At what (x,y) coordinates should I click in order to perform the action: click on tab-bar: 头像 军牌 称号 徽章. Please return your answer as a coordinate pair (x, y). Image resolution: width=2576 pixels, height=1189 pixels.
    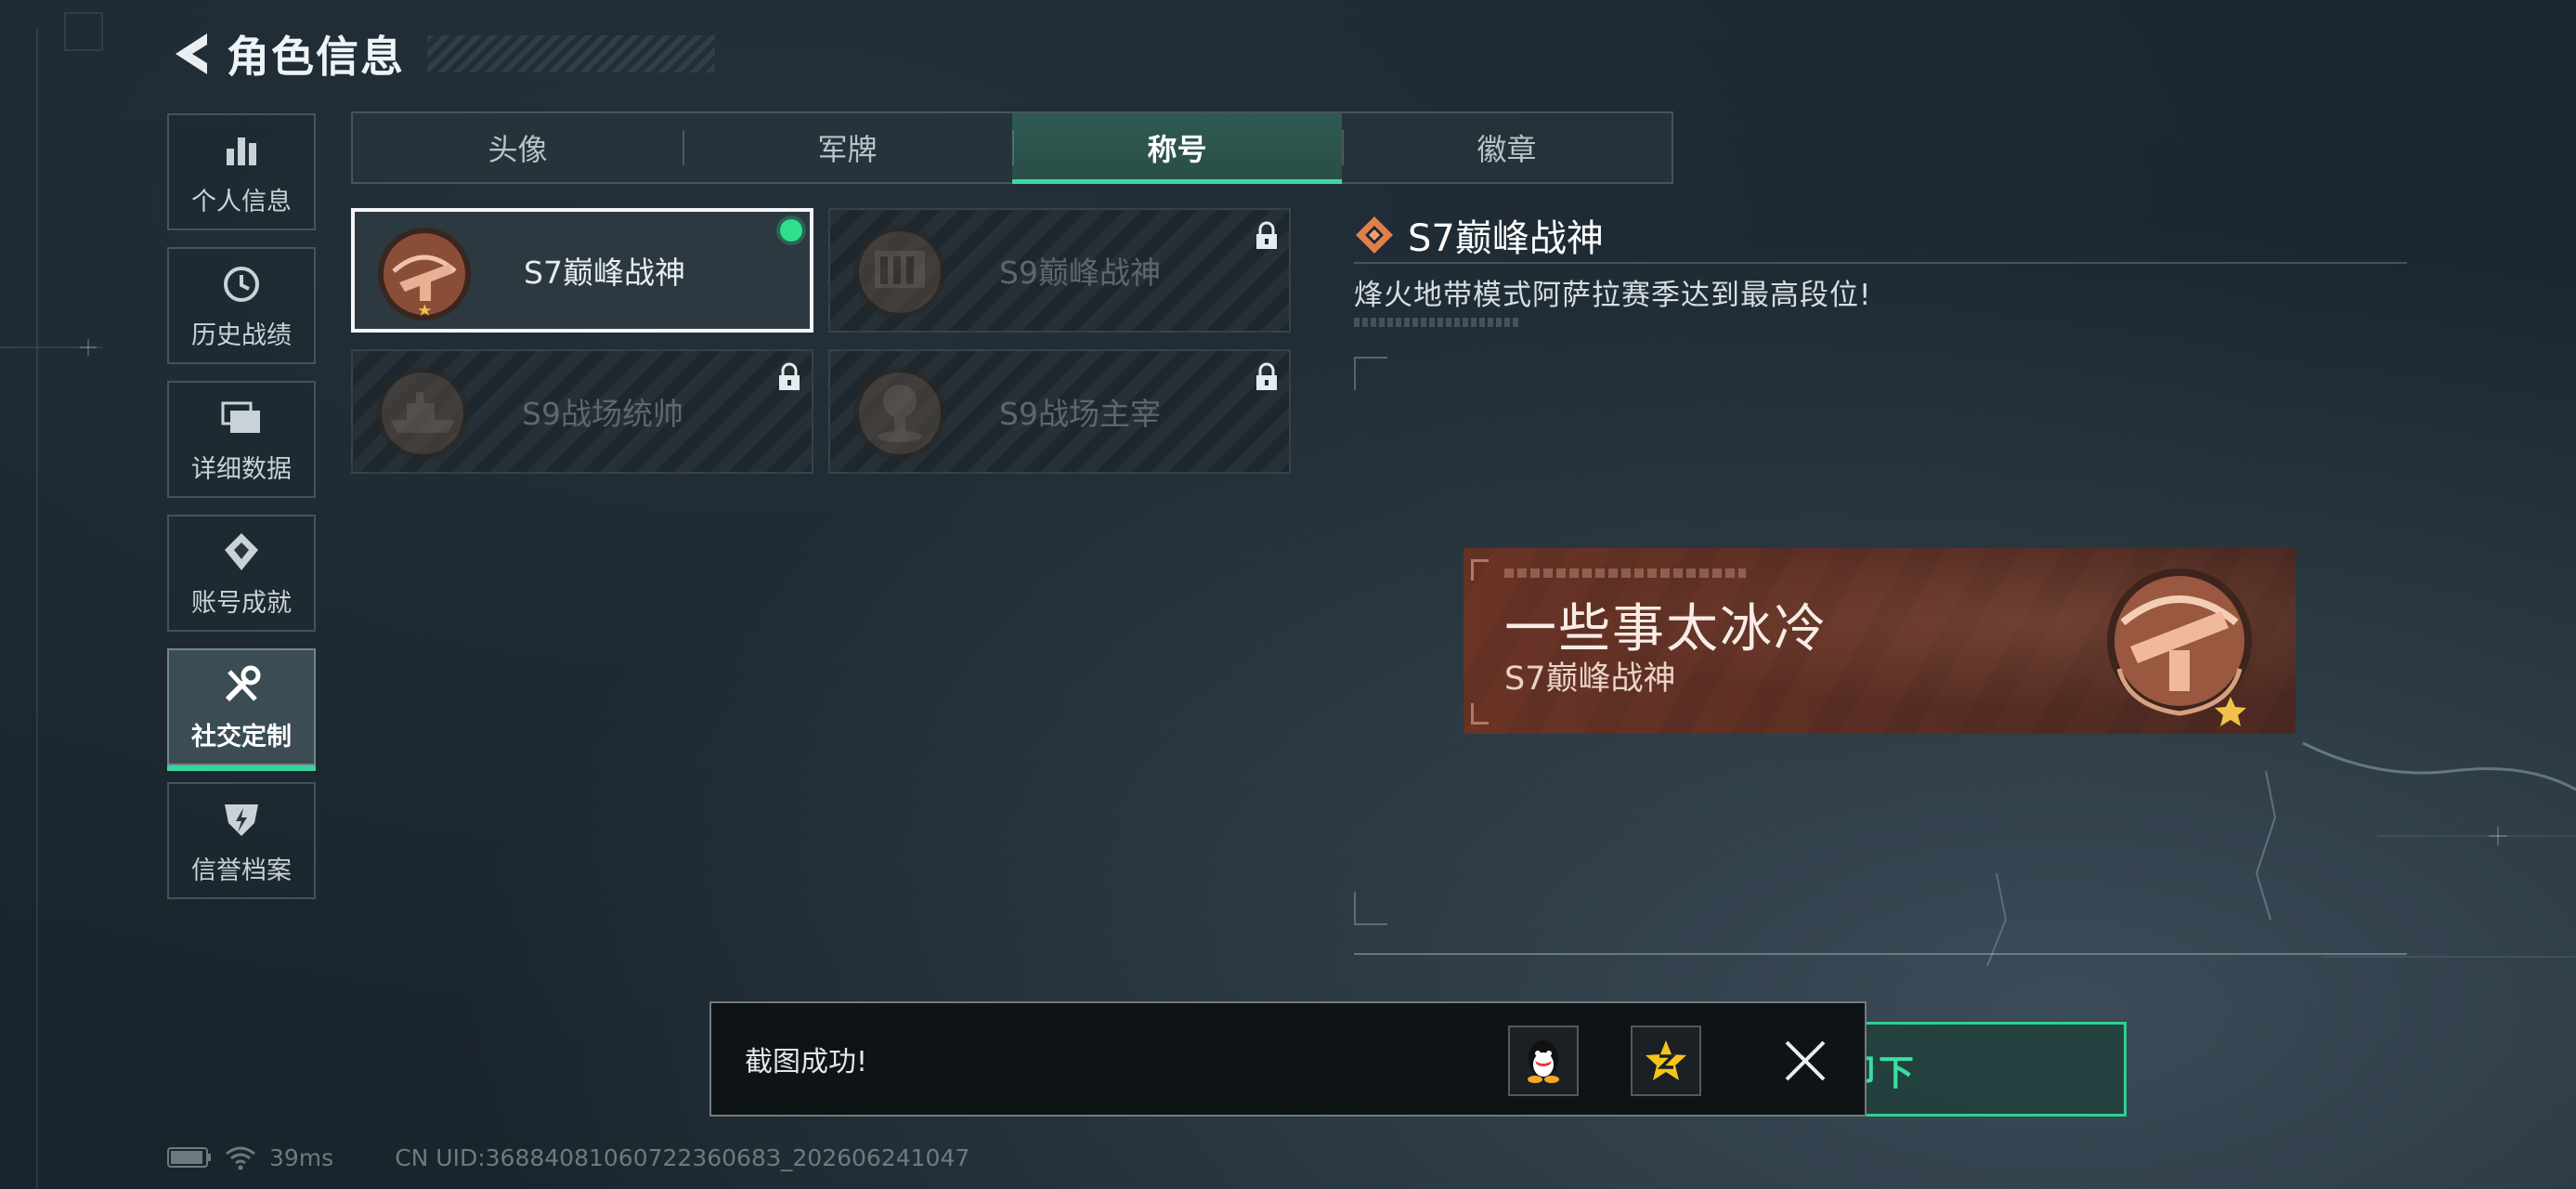
    Looking at the image, I should click on (1012, 147).